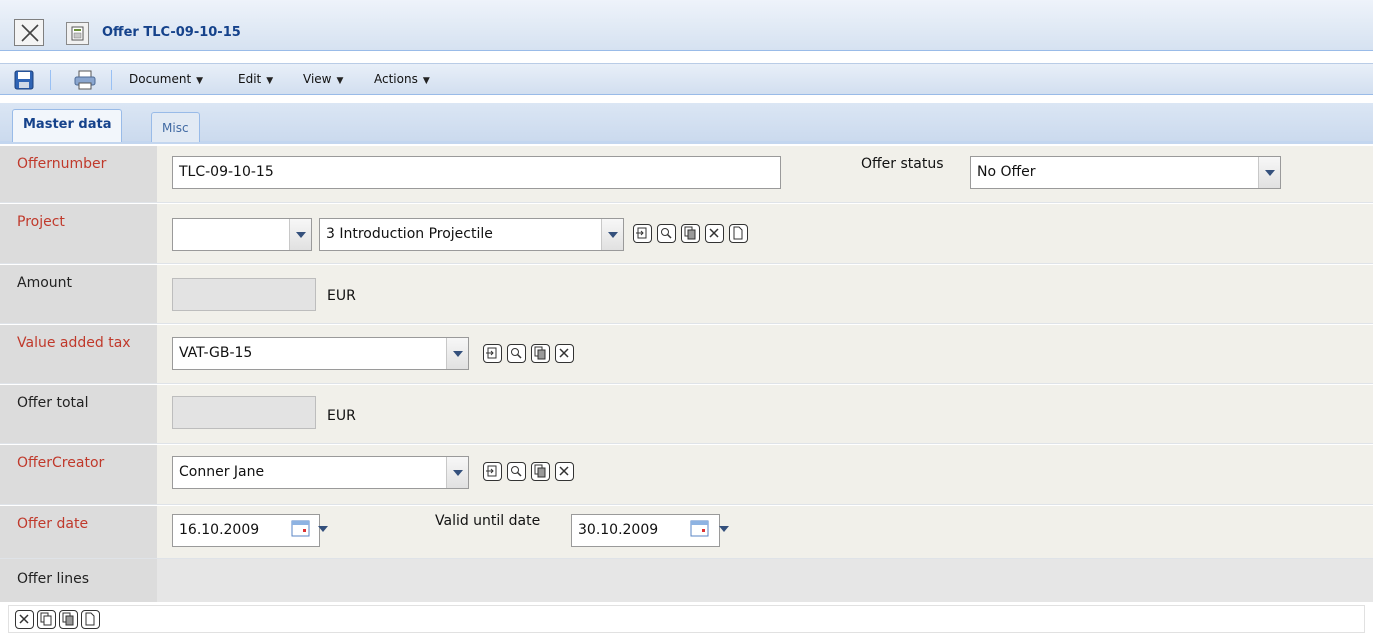 This screenshot has width=1373, height=639. What do you see at coordinates (476, 172) in the screenshot?
I see `offernumber-input: TLC-09-10-15` at bounding box center [476, 172].